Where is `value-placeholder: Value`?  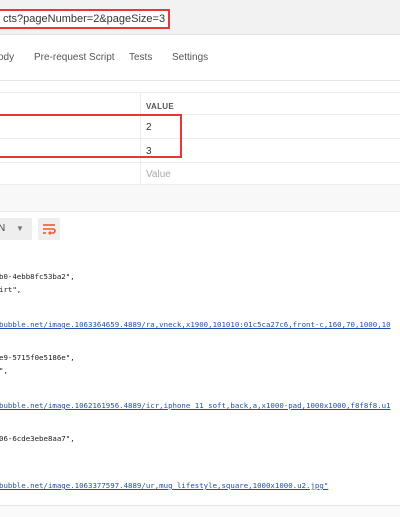 value-placeholder: Value is located at coordinates (158, 174).